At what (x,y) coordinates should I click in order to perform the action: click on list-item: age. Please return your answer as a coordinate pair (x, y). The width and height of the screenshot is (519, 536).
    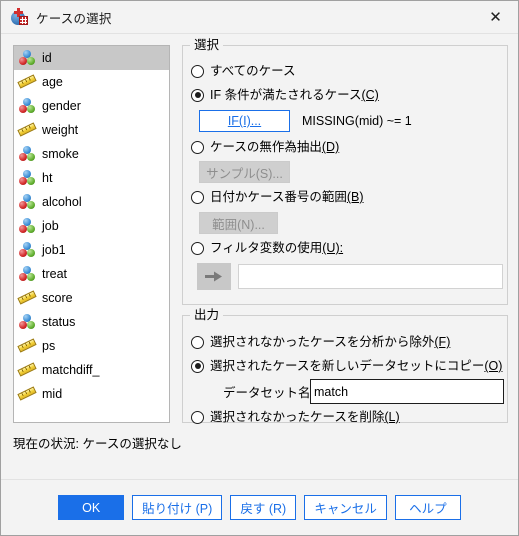
    Looking at the image, I should click on (91, 82).